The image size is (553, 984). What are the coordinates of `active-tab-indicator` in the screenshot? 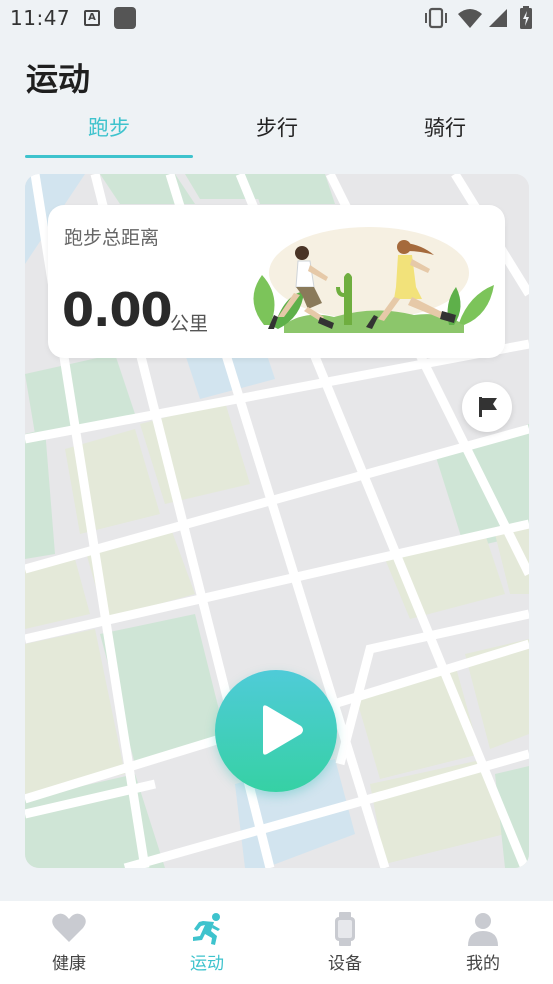 It's located at (109, 156).